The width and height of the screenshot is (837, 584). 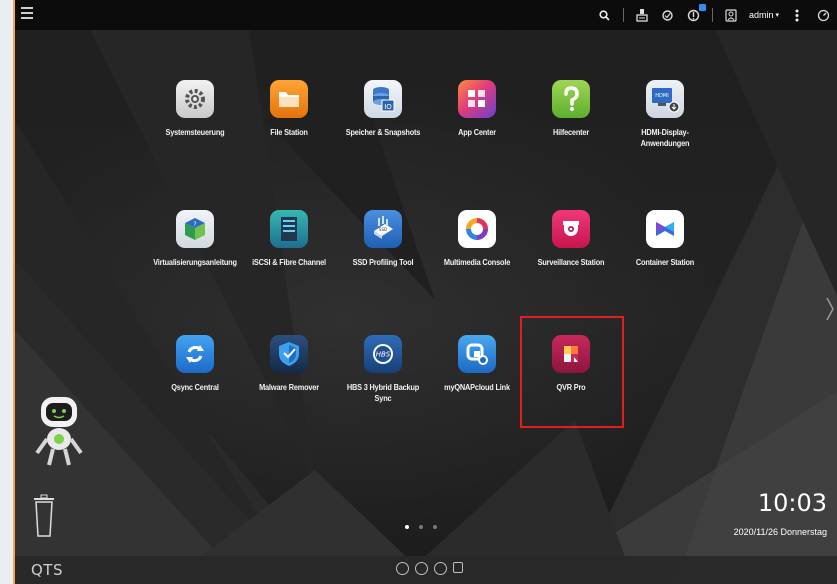 I want to click on user-name: admin, so click(x=761, y=15).